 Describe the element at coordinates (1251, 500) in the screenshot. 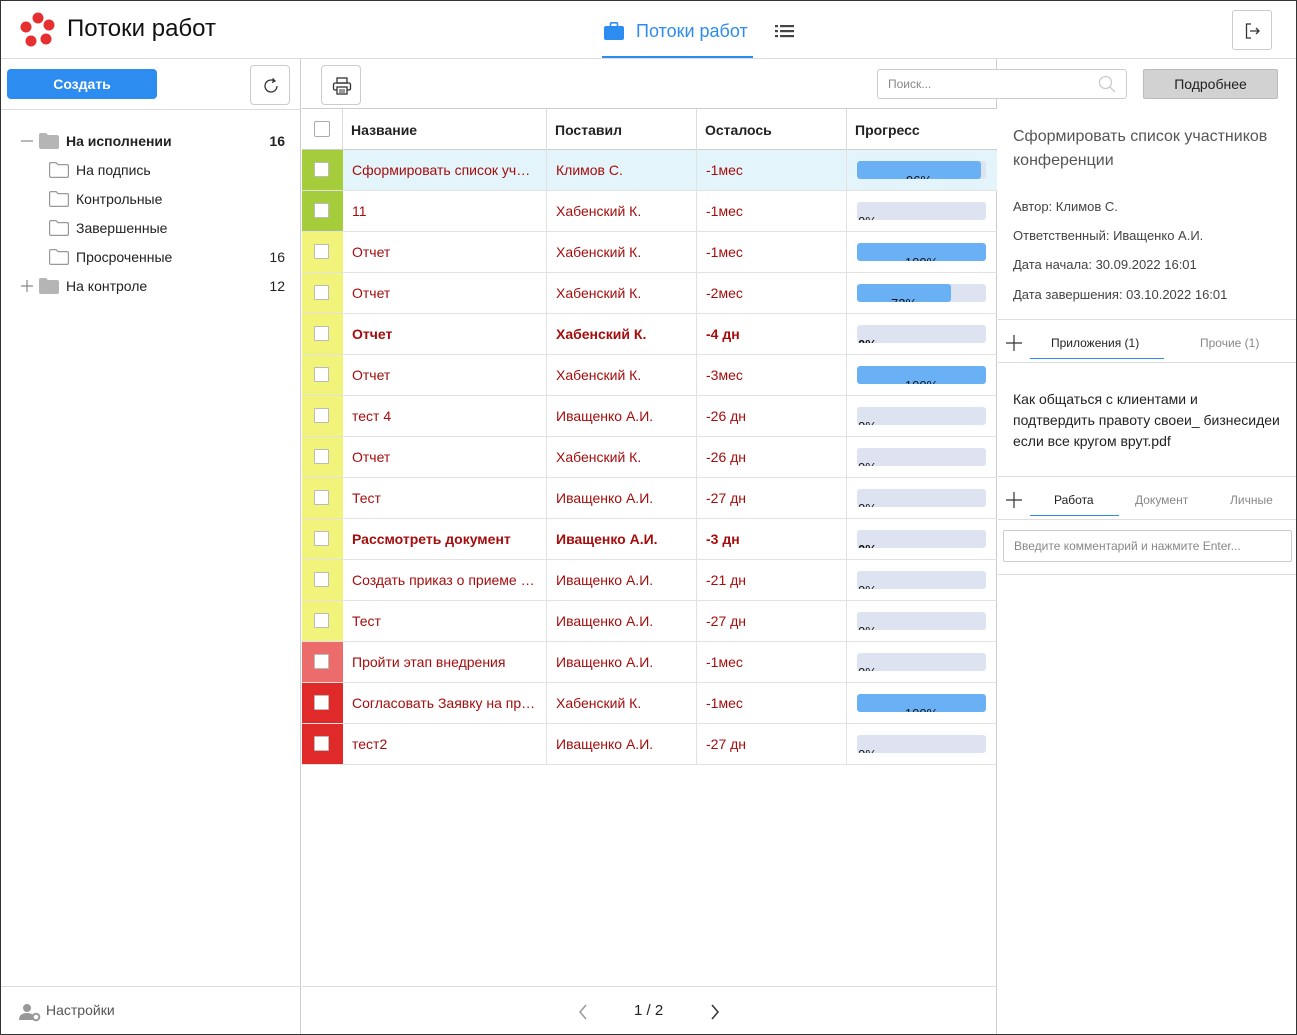

I see `tab-personal: Личные` at that location.